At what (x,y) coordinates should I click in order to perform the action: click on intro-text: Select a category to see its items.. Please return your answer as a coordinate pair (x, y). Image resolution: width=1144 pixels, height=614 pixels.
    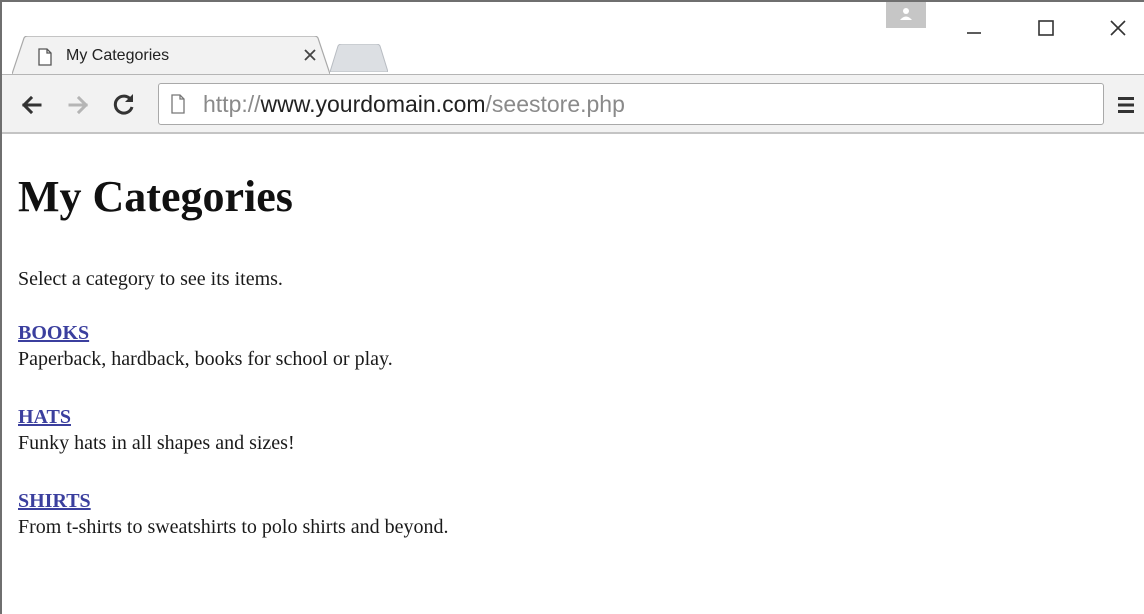
    Looking at the image, I should click on (150, 279).